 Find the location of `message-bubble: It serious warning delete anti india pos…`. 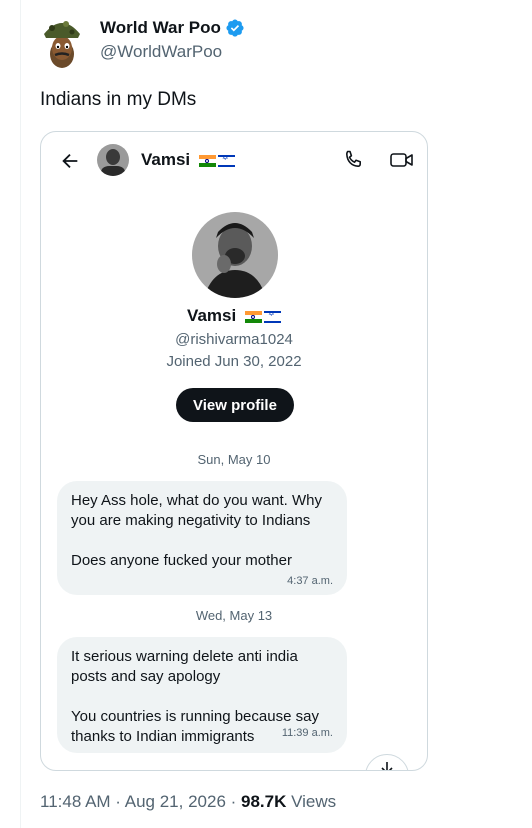

message-bubble: It serious warning delete anti india pos… is located at coordinates (202, 695).